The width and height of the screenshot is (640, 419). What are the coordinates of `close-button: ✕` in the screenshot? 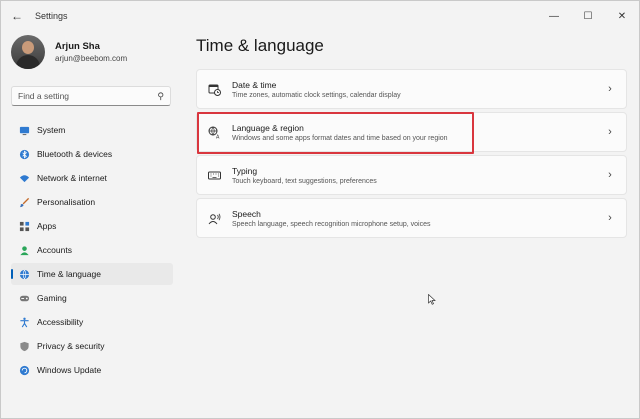 It's located at (622, 16).